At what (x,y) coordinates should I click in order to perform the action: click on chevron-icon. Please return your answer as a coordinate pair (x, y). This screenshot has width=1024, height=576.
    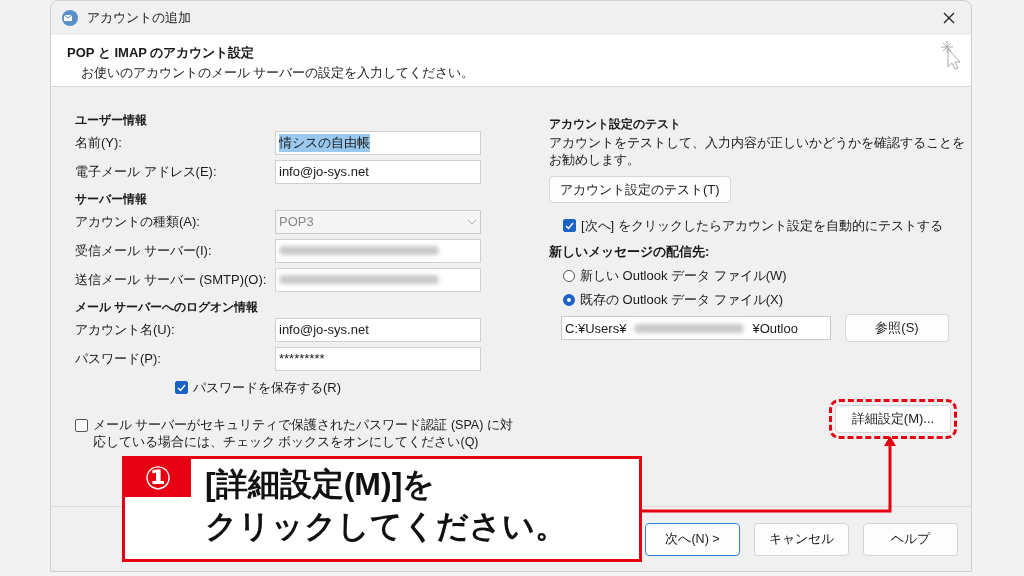
    Looking at the image, I should click on (472, 221).